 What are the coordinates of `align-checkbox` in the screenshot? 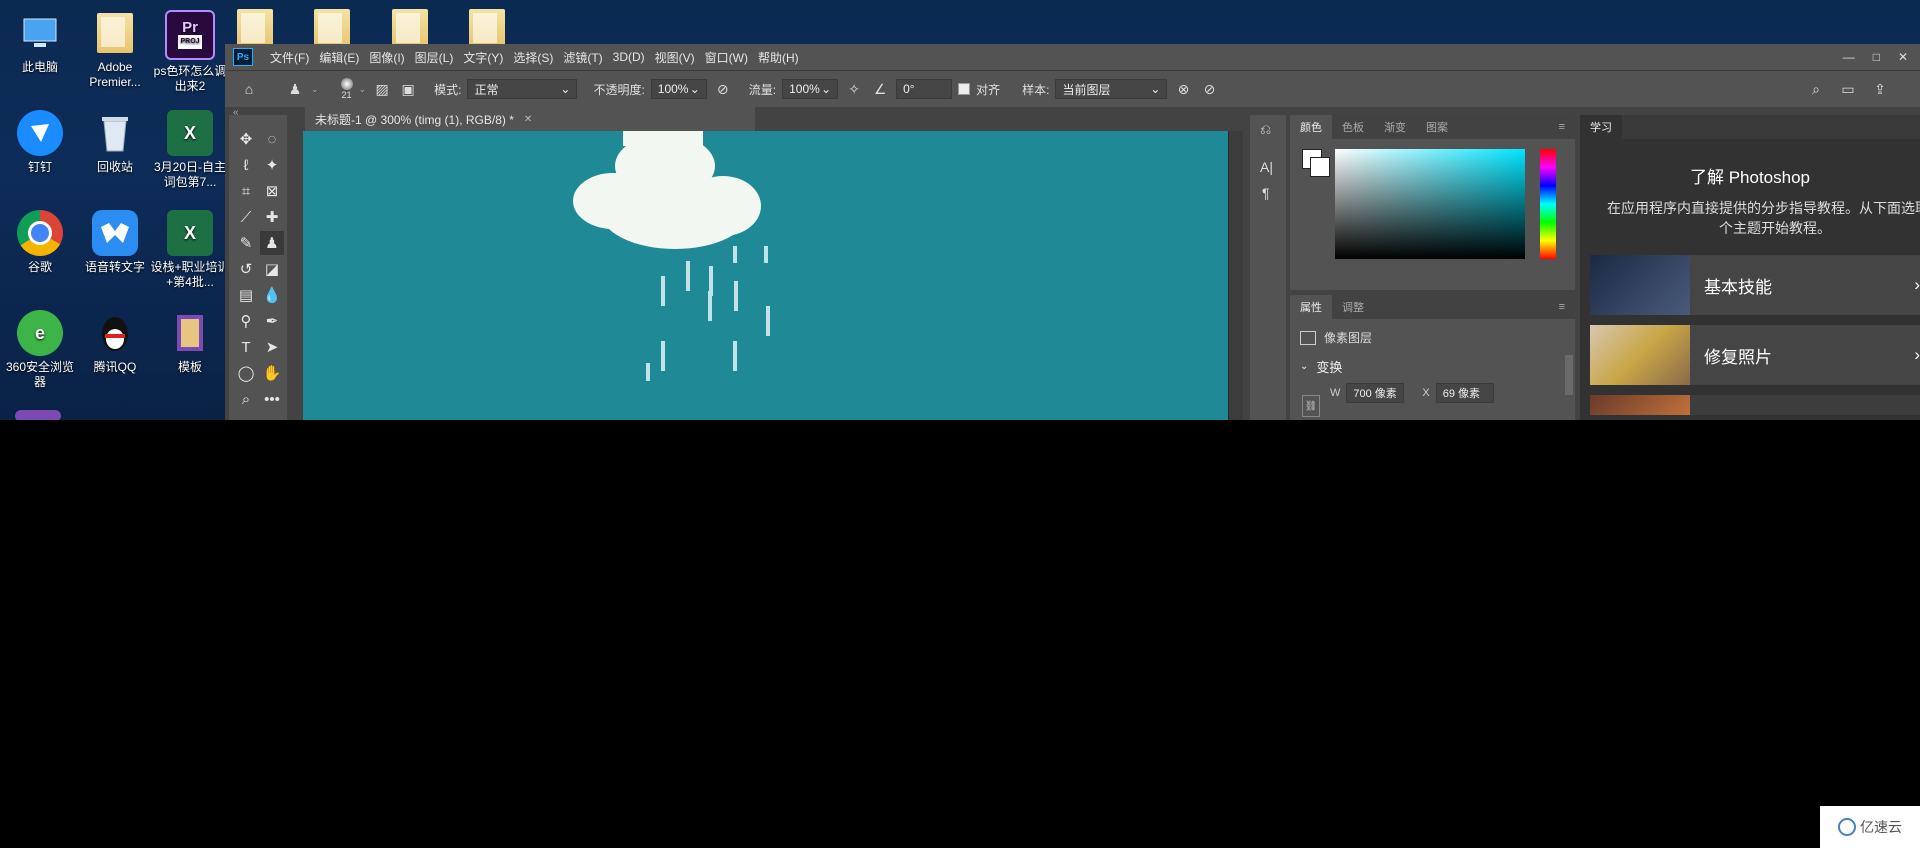 It's located at (964, 89).